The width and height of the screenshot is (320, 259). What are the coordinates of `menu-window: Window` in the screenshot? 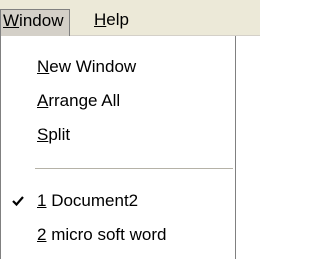 It's located at (35, 22).